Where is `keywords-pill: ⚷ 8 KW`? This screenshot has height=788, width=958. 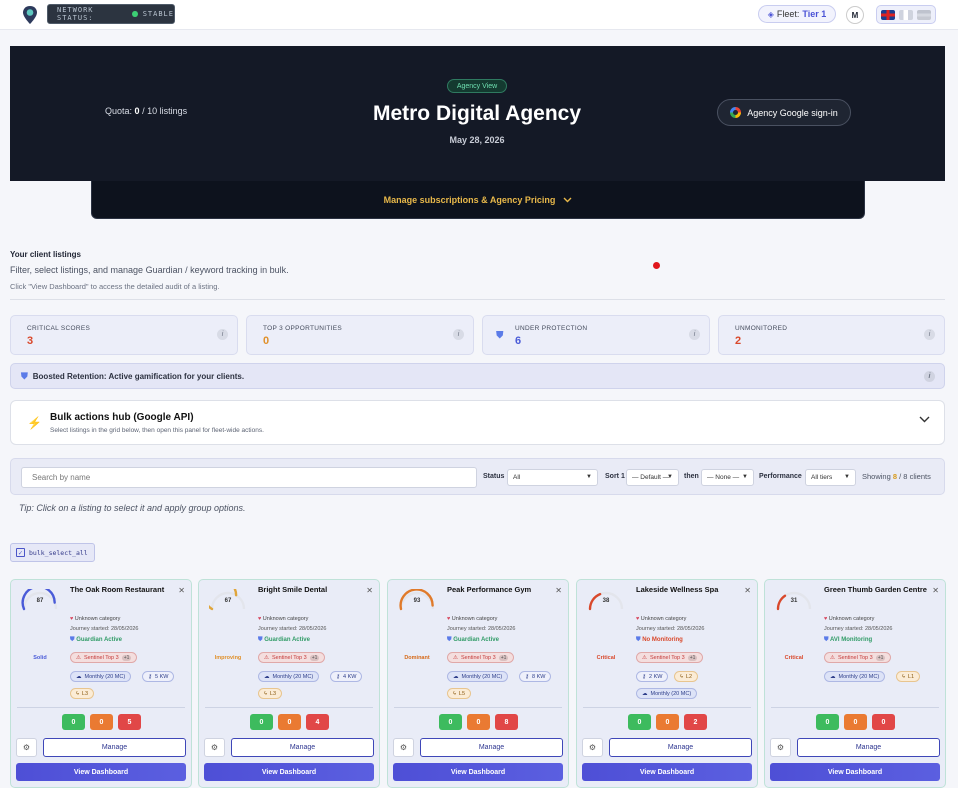 keywords-pill: ⚷ 8 KW is located at coordinates (535, 676).